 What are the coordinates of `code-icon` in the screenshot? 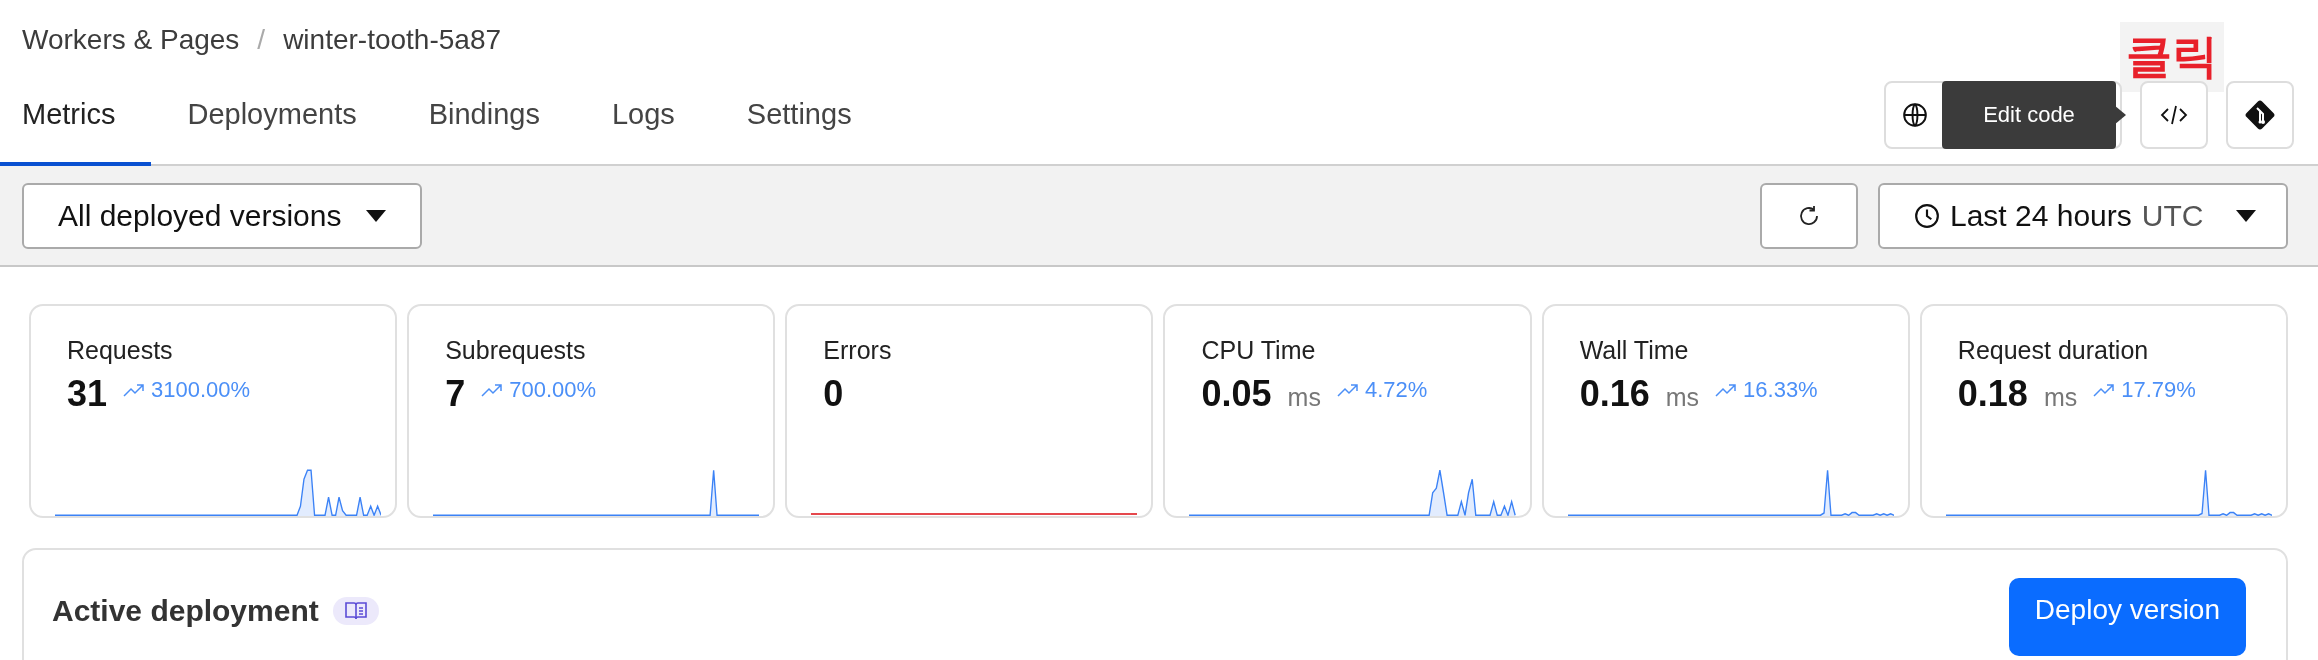 It's located at (2174, 115).